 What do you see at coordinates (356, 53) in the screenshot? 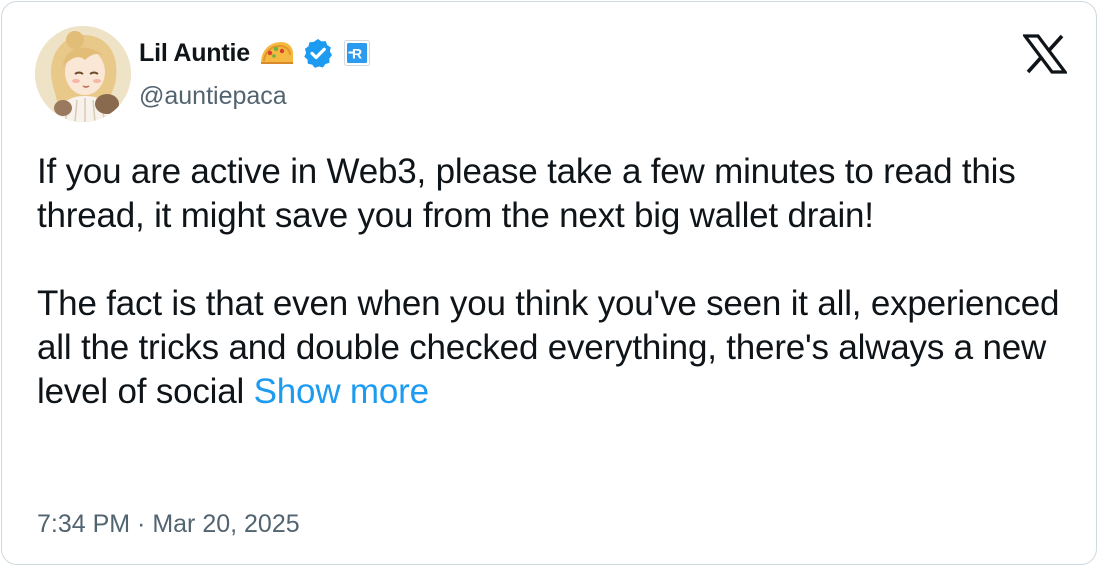
I see `affiliate-badge-icon: R` at bounding box center [356, 53].